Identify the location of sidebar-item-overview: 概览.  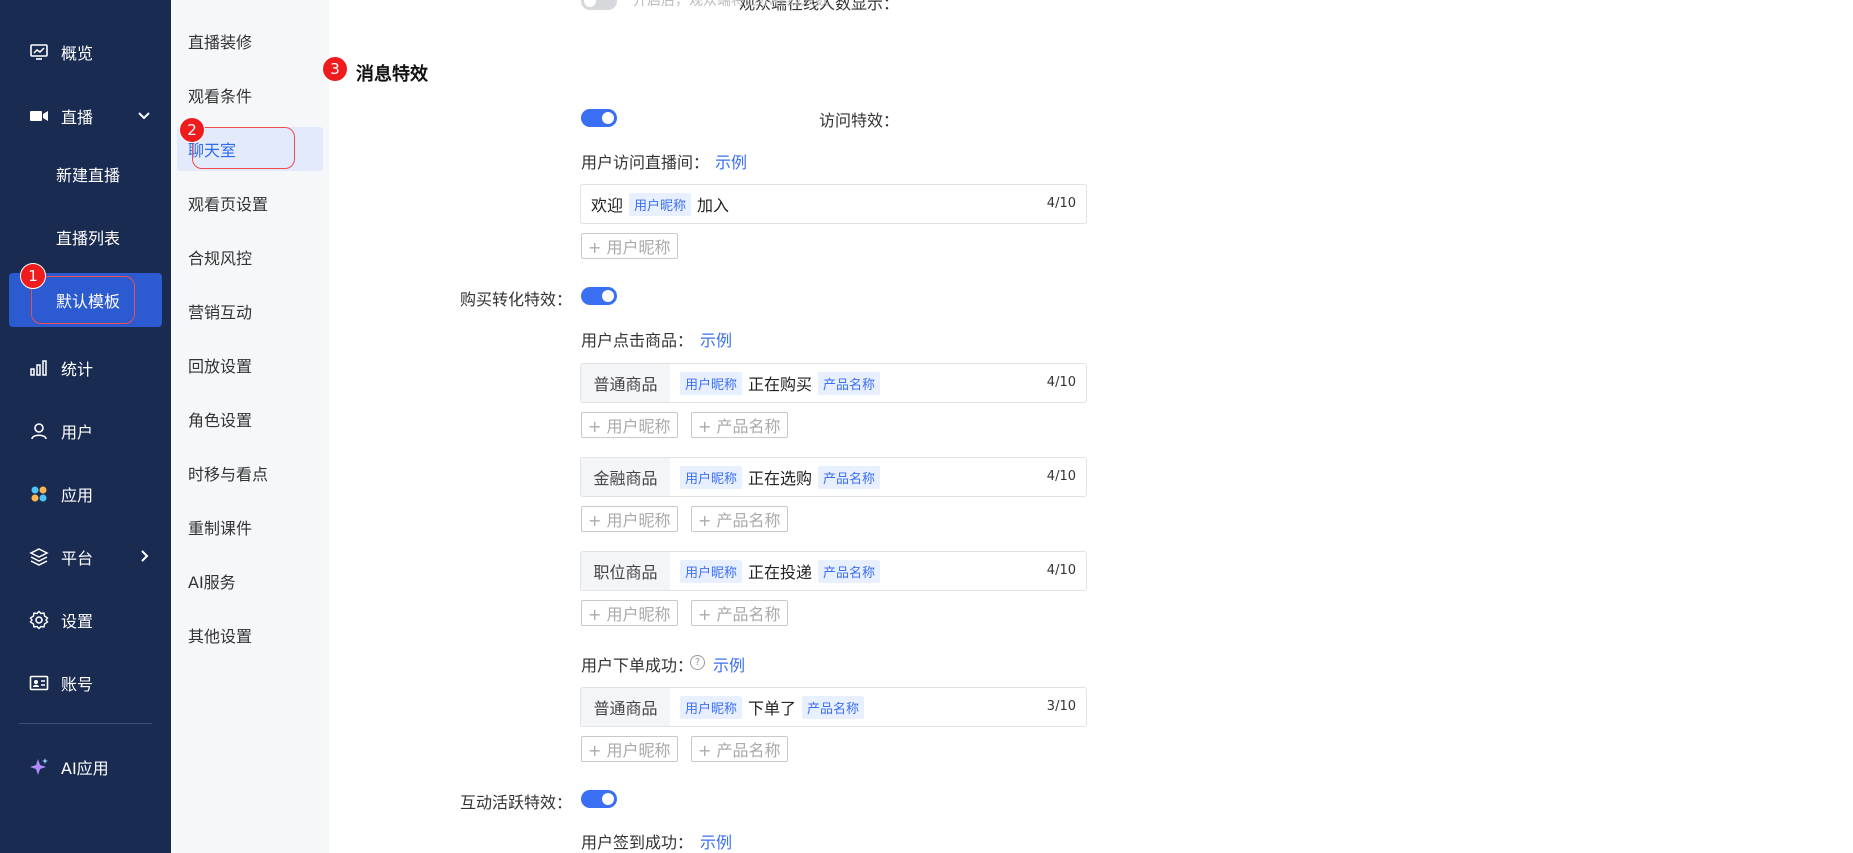
(85, 52).